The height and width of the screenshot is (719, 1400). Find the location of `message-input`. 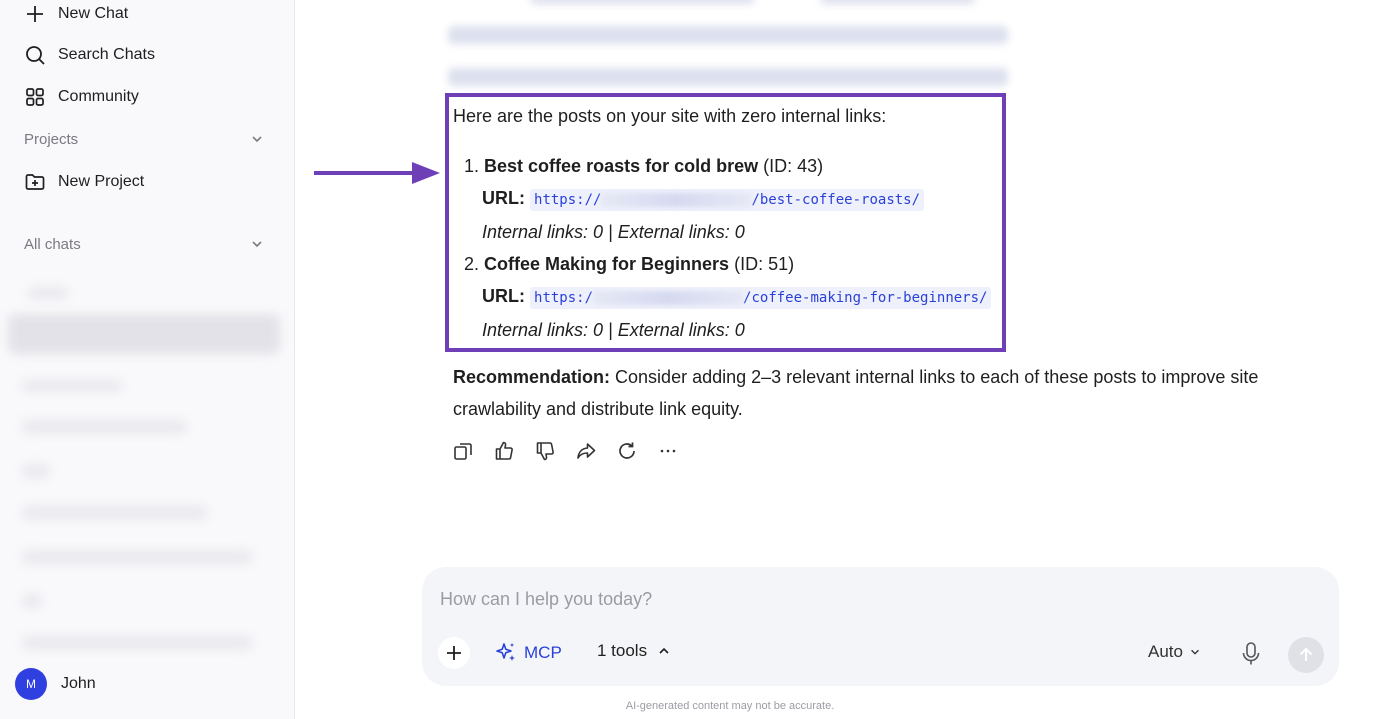

message-input is located at coordinates (790, 599).